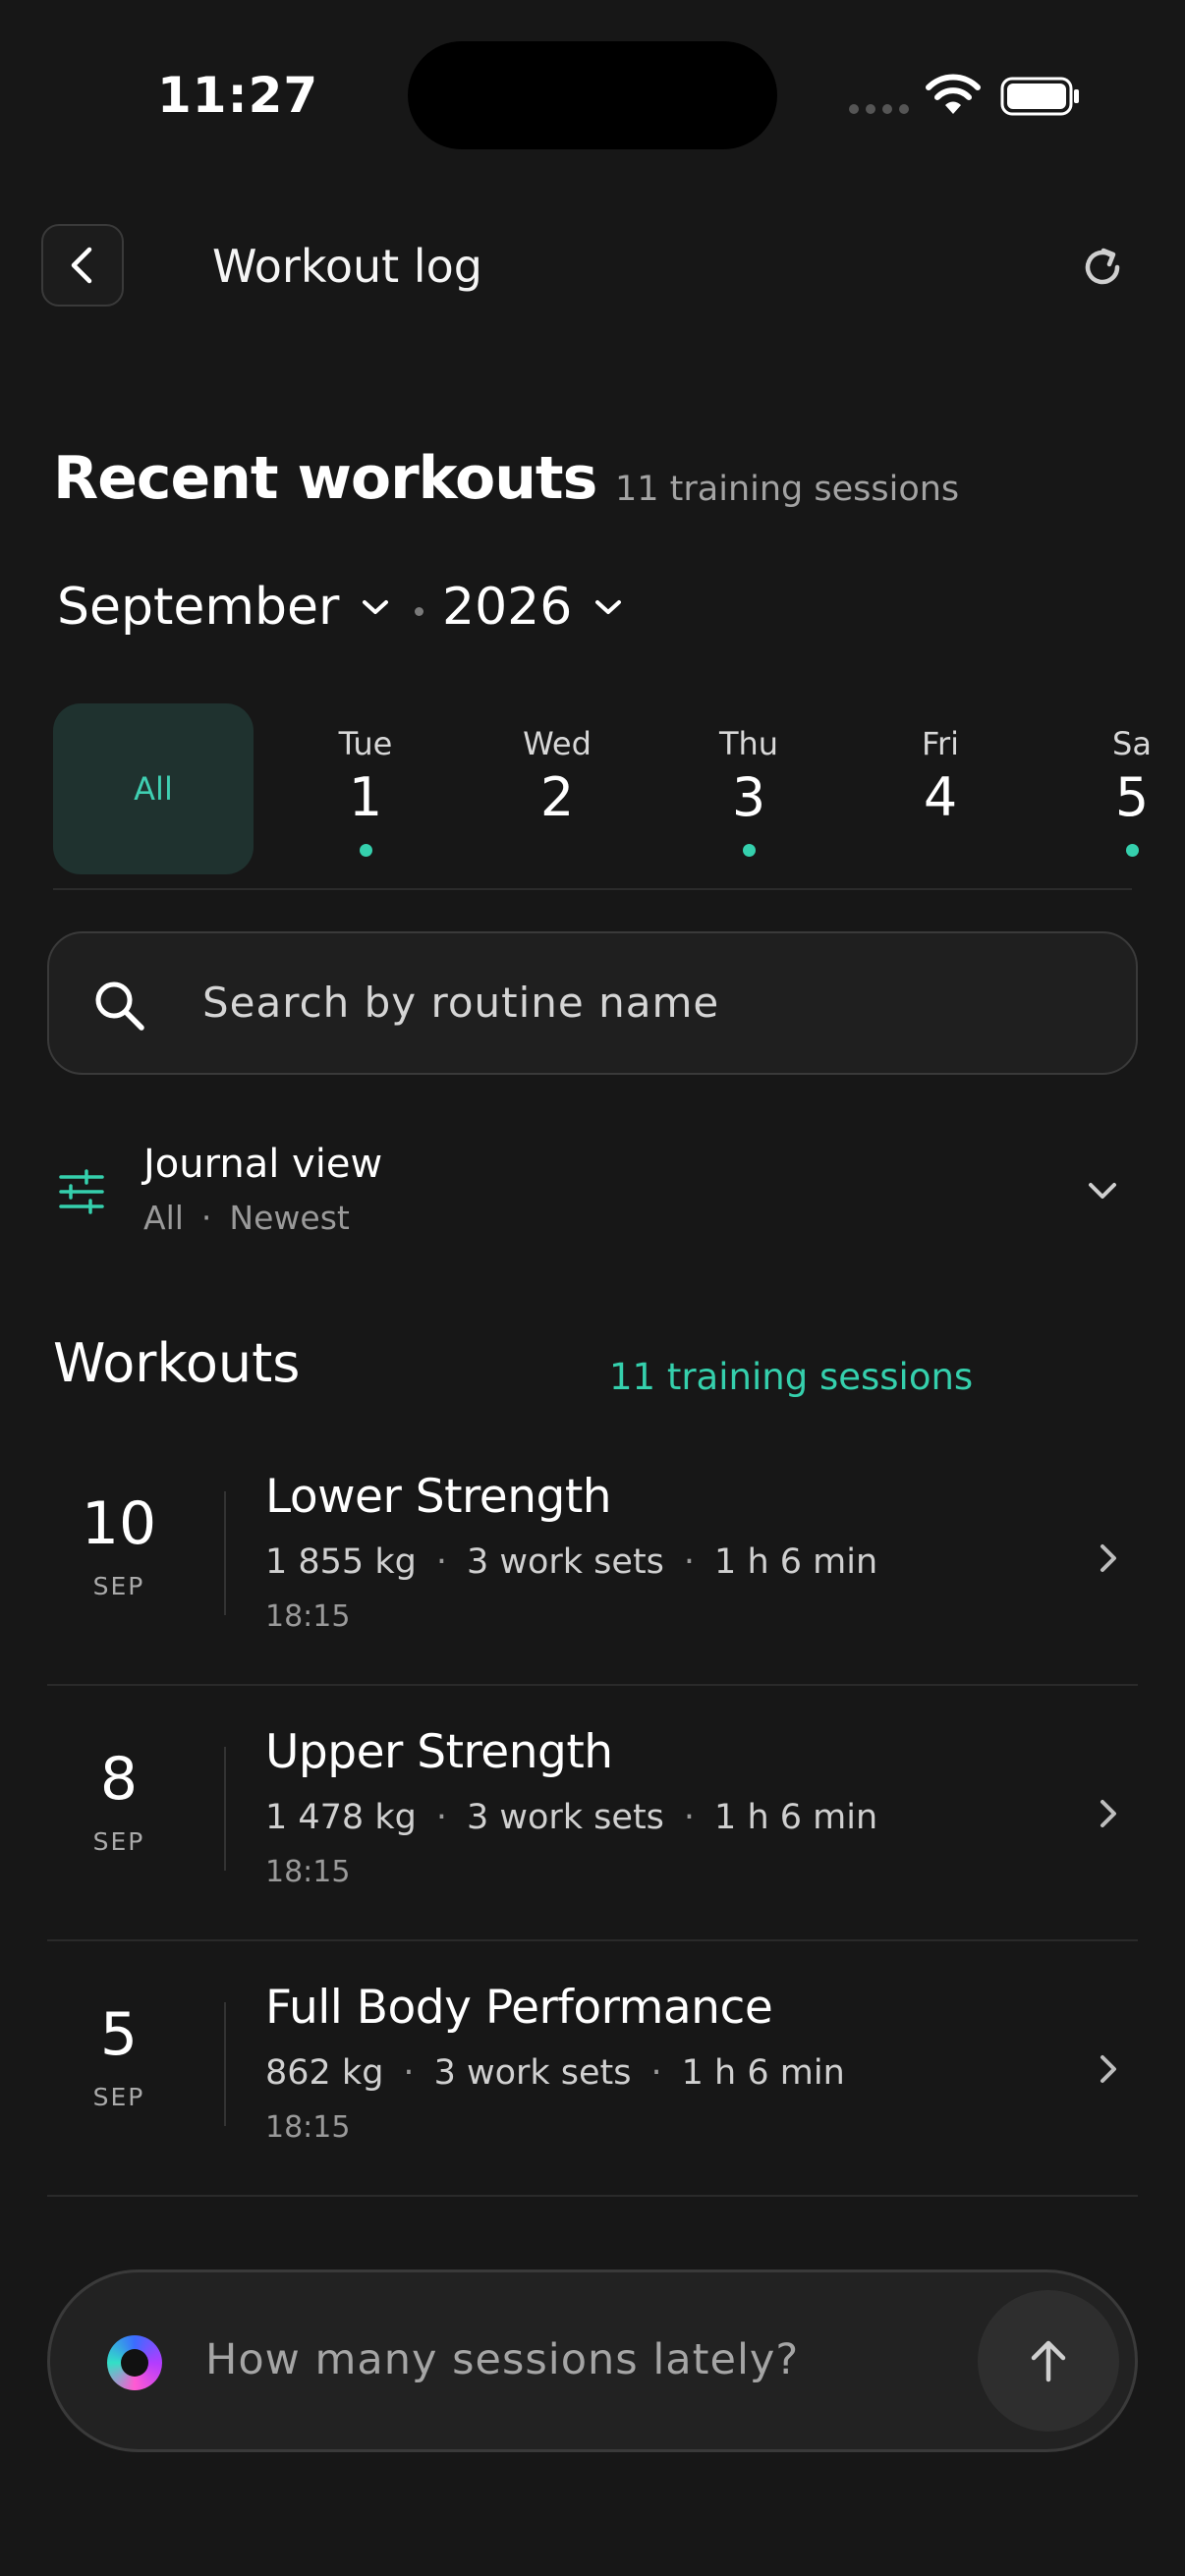 The image size is (1185, 2576). What do you see at coordinates (119, 1523) in the screenshot?
I see `workout-date-day: 10` at bounding box center [119, 1523].